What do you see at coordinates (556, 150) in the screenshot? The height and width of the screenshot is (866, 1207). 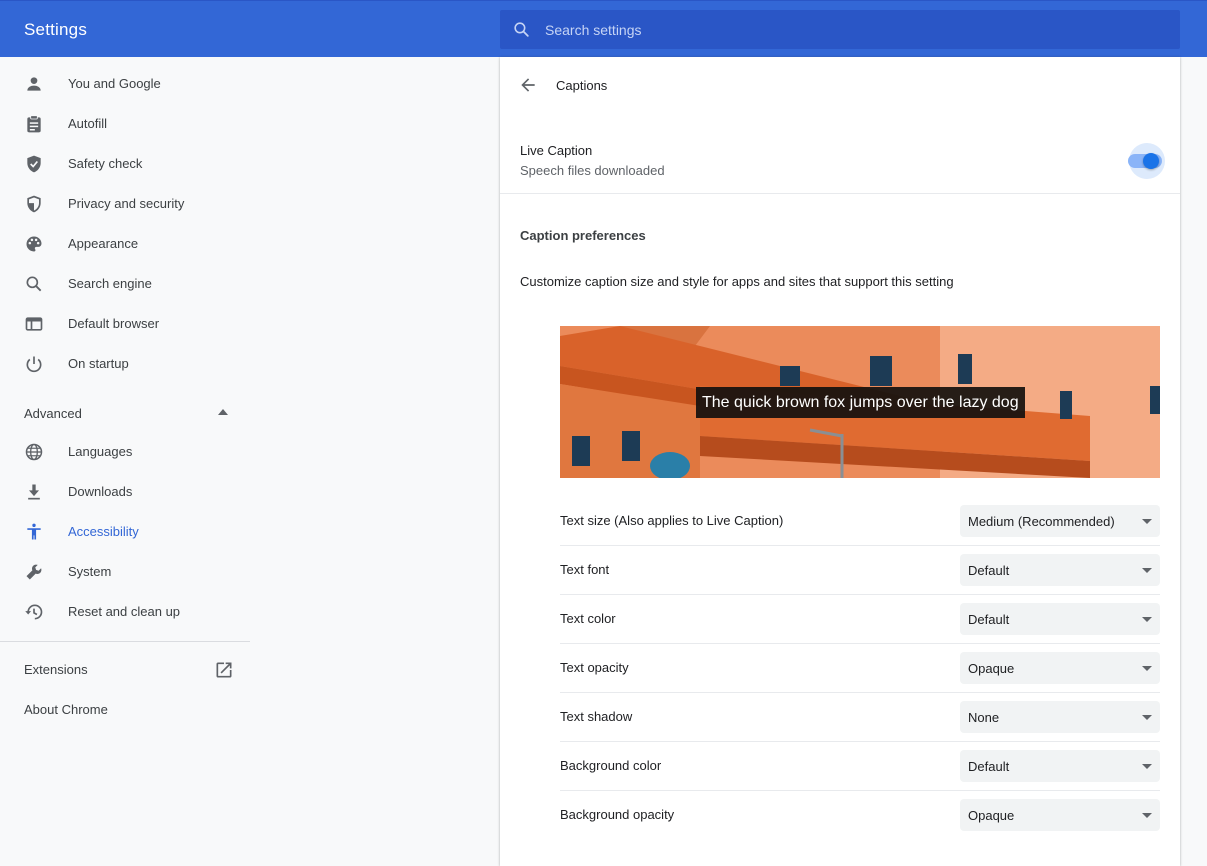 I see `live-caption-title: Live Caption` at bounding box center [556, 150].